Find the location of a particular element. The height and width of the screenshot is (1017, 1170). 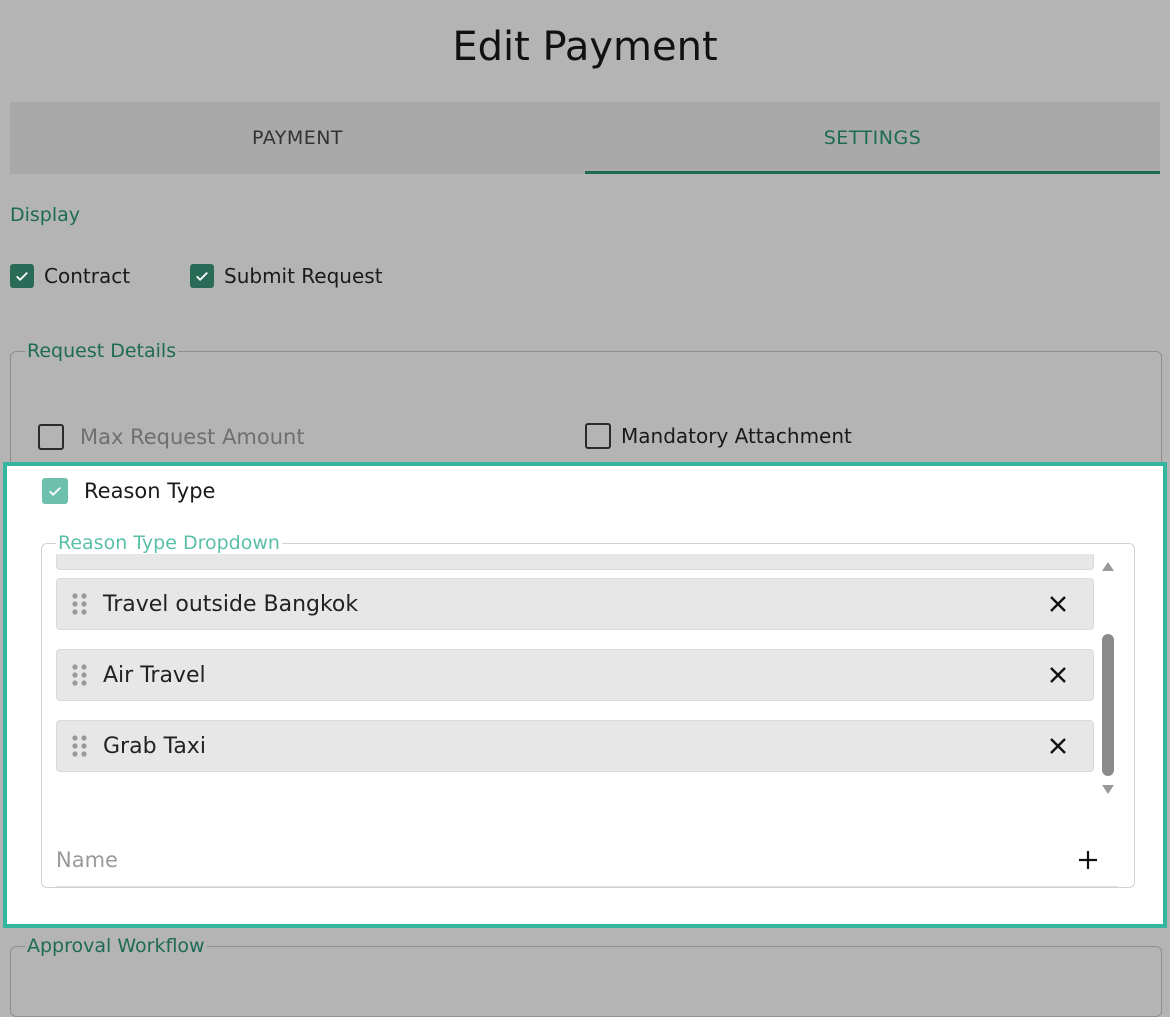

reason-type-checkbox is located at coordinates (55, 491).